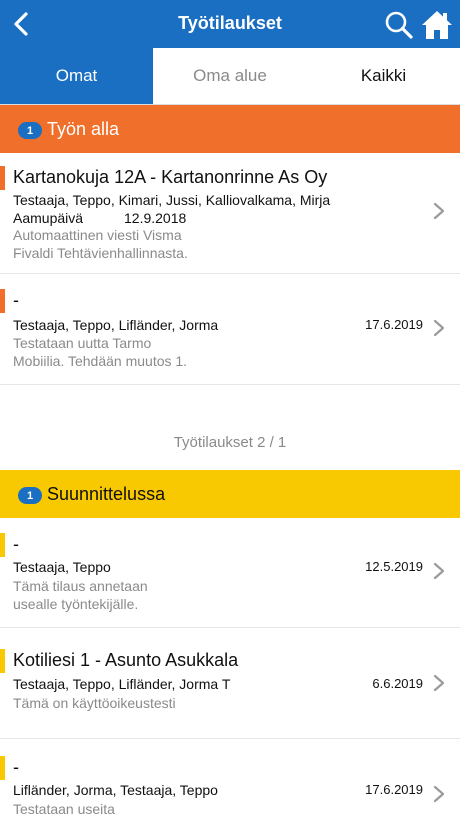  Describe the element at coordinates (394, 566) in the screenshot. I see `item-date: 12.5.2019` at that location.